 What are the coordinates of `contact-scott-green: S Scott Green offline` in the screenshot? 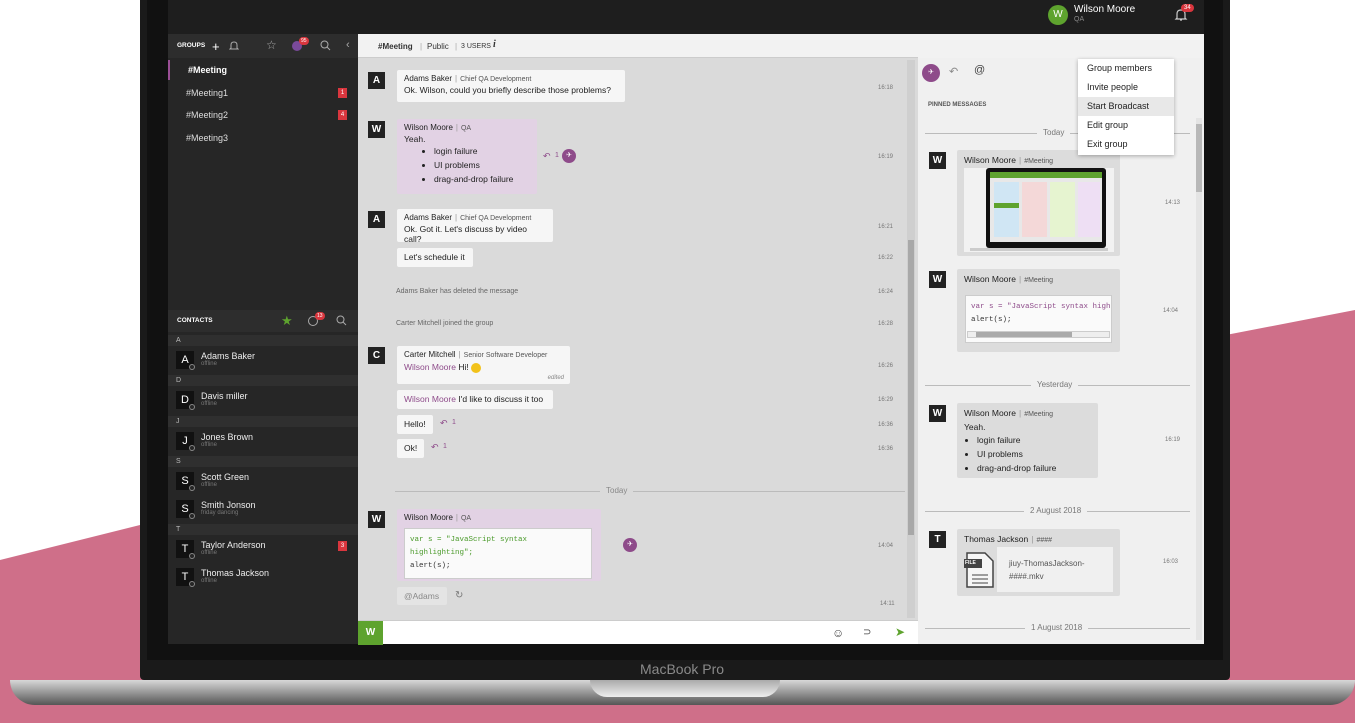 It's located at (263, 481).